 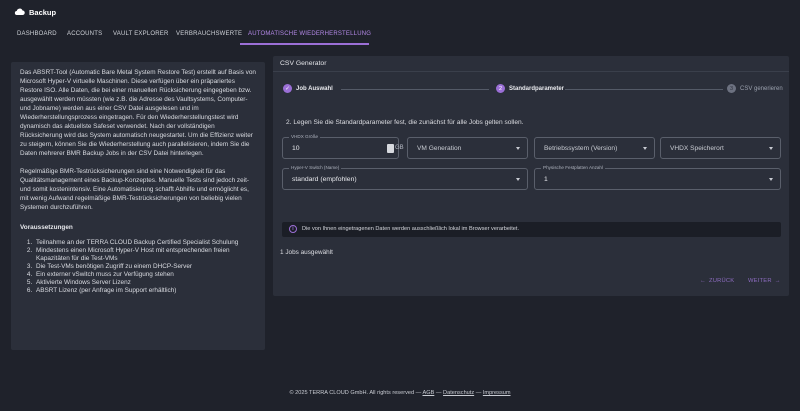 What do you see at coordinates (390, 148) in the screenshot?
I see `number-stepper` at bounding box center [390, 148].